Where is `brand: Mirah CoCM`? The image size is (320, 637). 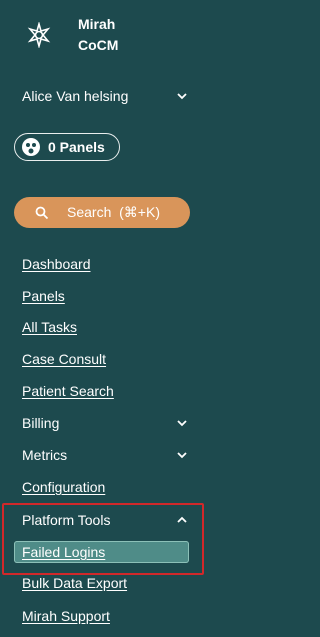
brand: Mirah CoCM is located at coordinates (111, 37).